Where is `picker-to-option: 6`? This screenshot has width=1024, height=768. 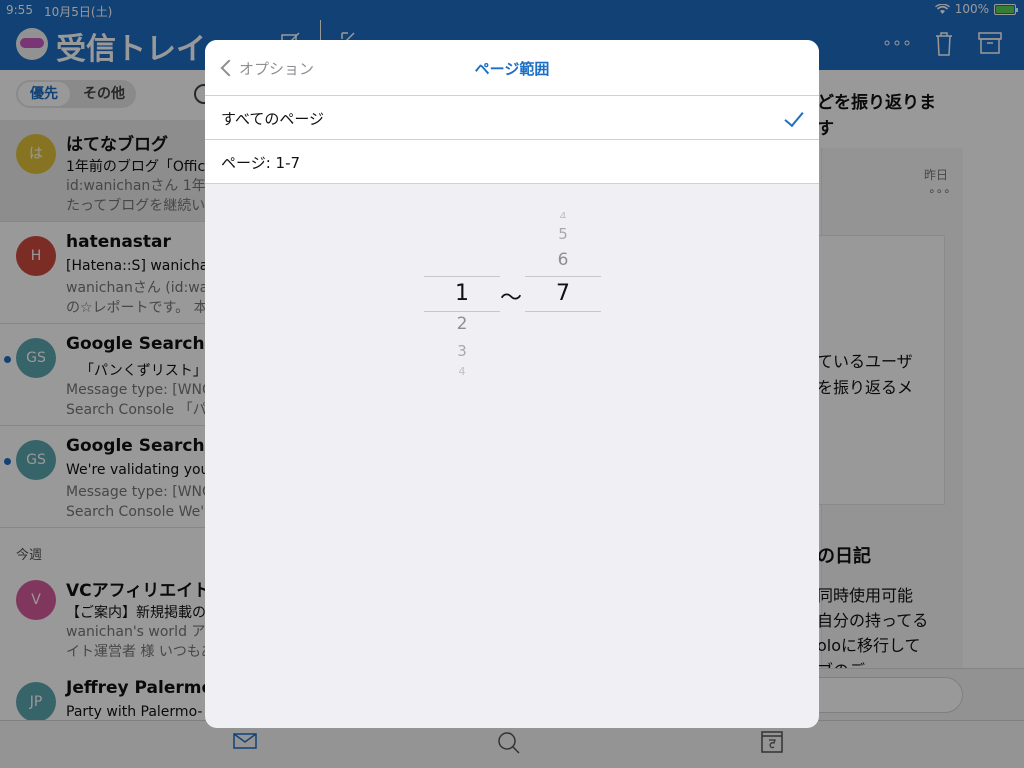
picker-to-option: 6 is located at coordinates (563, 260).